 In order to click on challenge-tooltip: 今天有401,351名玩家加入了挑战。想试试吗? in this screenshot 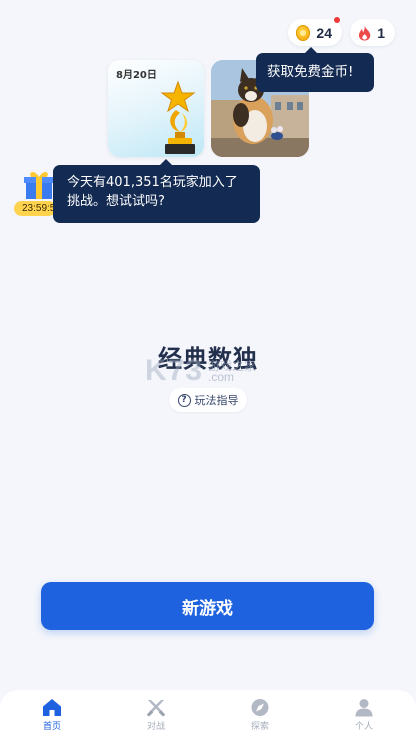, I will do `click(156, 191)`.